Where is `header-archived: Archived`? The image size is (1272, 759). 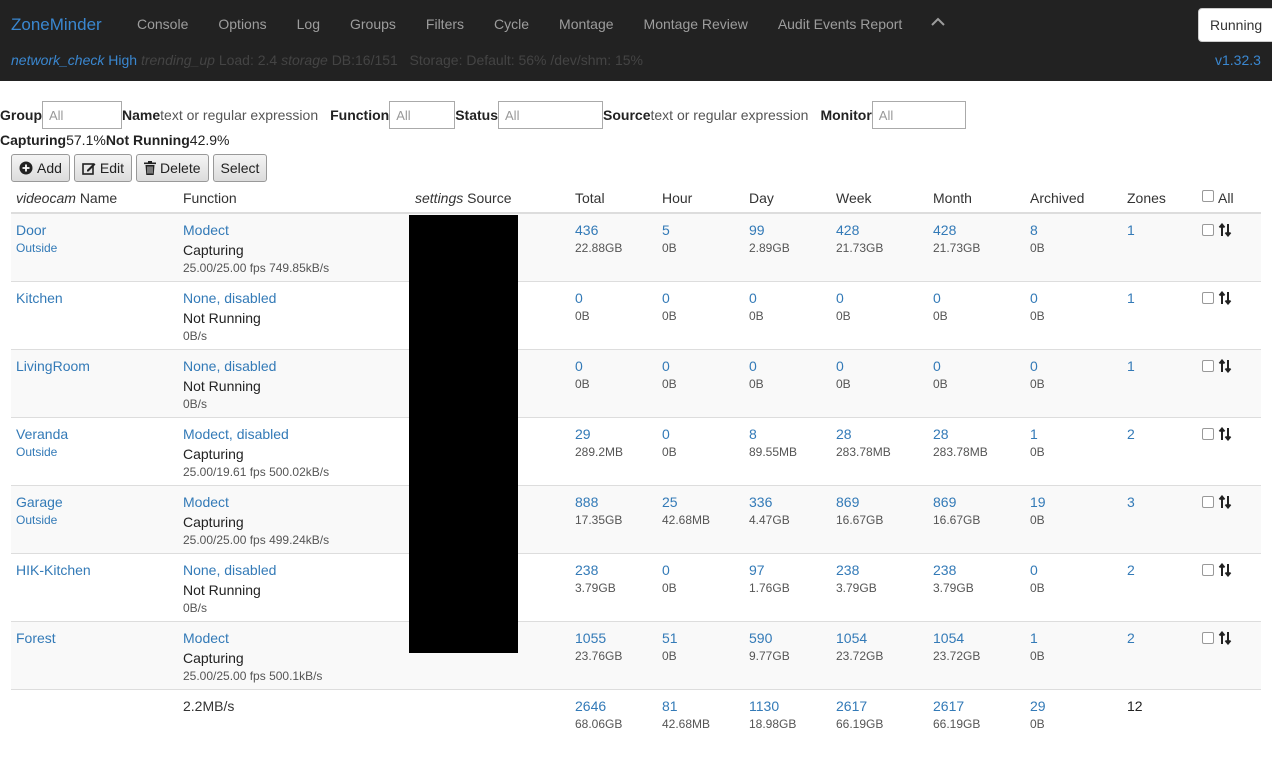 header-archived: Archived is located at coordinates (1057, 198).